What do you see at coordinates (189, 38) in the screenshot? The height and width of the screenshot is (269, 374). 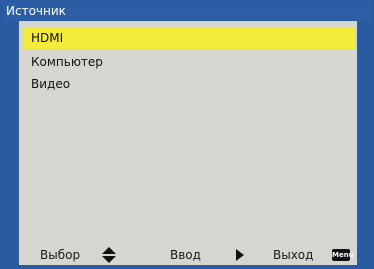 I see `source-item-hdmi: HDMI` at bounding box center [189, 38].